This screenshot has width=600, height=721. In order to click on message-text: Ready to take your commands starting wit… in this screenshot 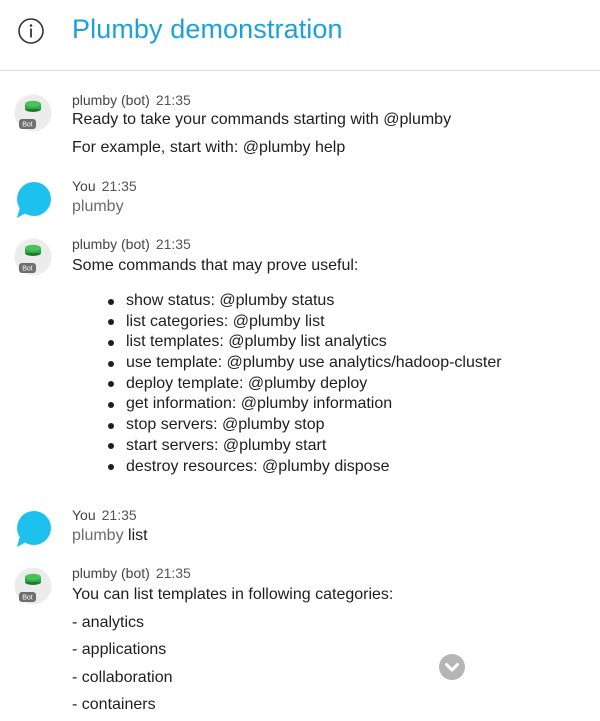, I will do `click(262, 119)`.